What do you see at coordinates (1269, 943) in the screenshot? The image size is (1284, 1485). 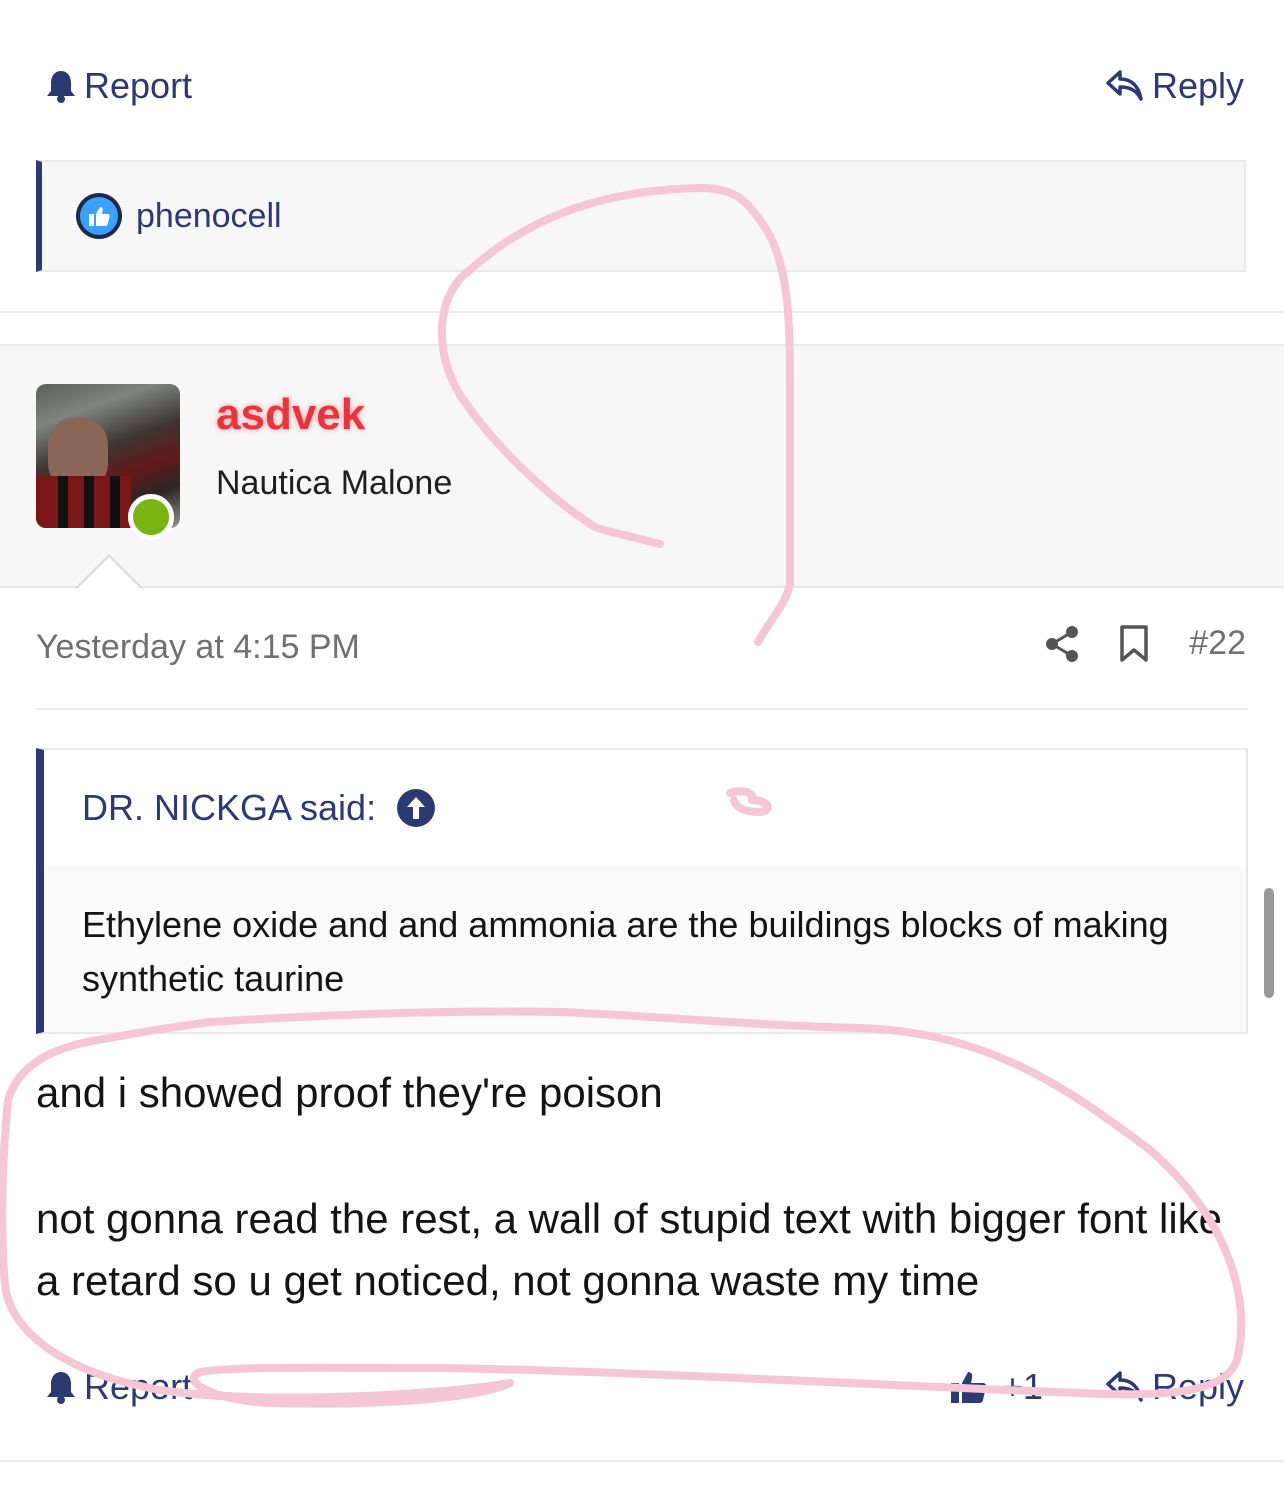 I see `scrollbar` at bounding box center [1269, 943].